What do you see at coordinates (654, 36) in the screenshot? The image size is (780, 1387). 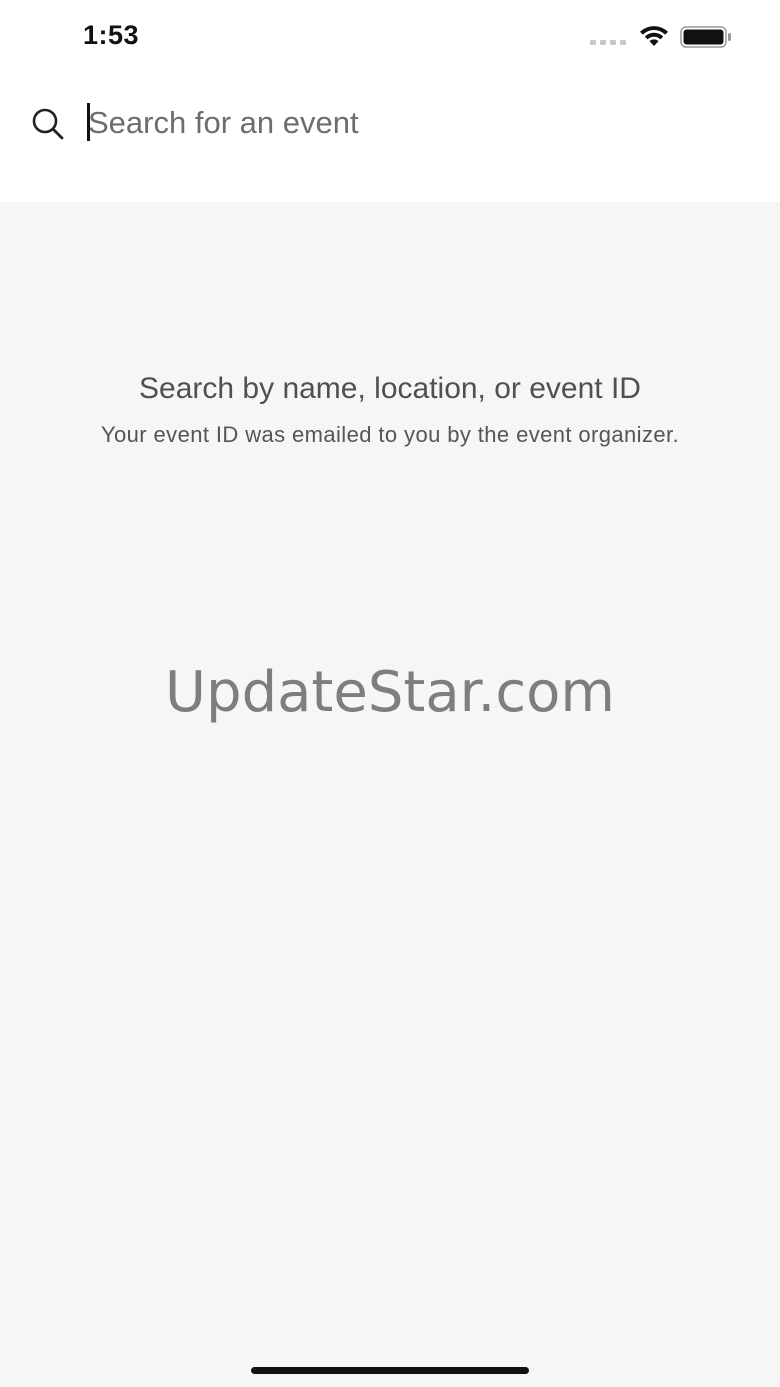 I see `wifi-icon` at bounding box center [654, 36].